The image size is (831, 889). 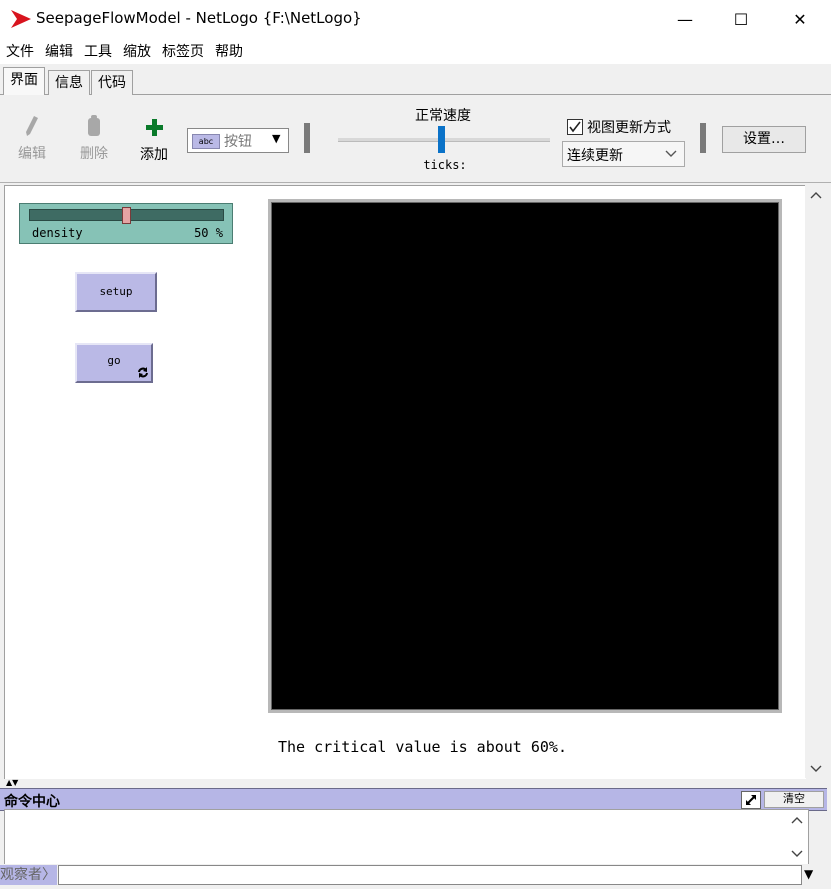 I want to click on note-text: The critical value is about 60%., so click(x=422, y=747).